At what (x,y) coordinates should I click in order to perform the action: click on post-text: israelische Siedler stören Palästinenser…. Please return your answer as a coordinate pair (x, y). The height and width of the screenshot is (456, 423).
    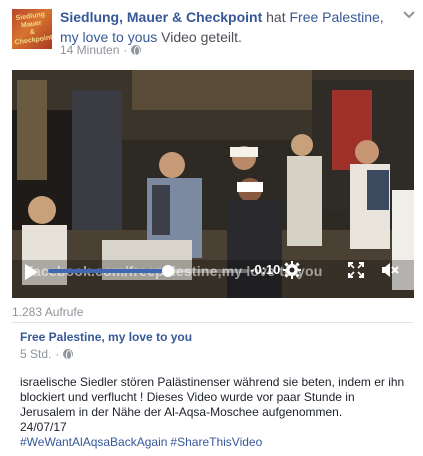
    Looking at the image, I should click on (215, 405).